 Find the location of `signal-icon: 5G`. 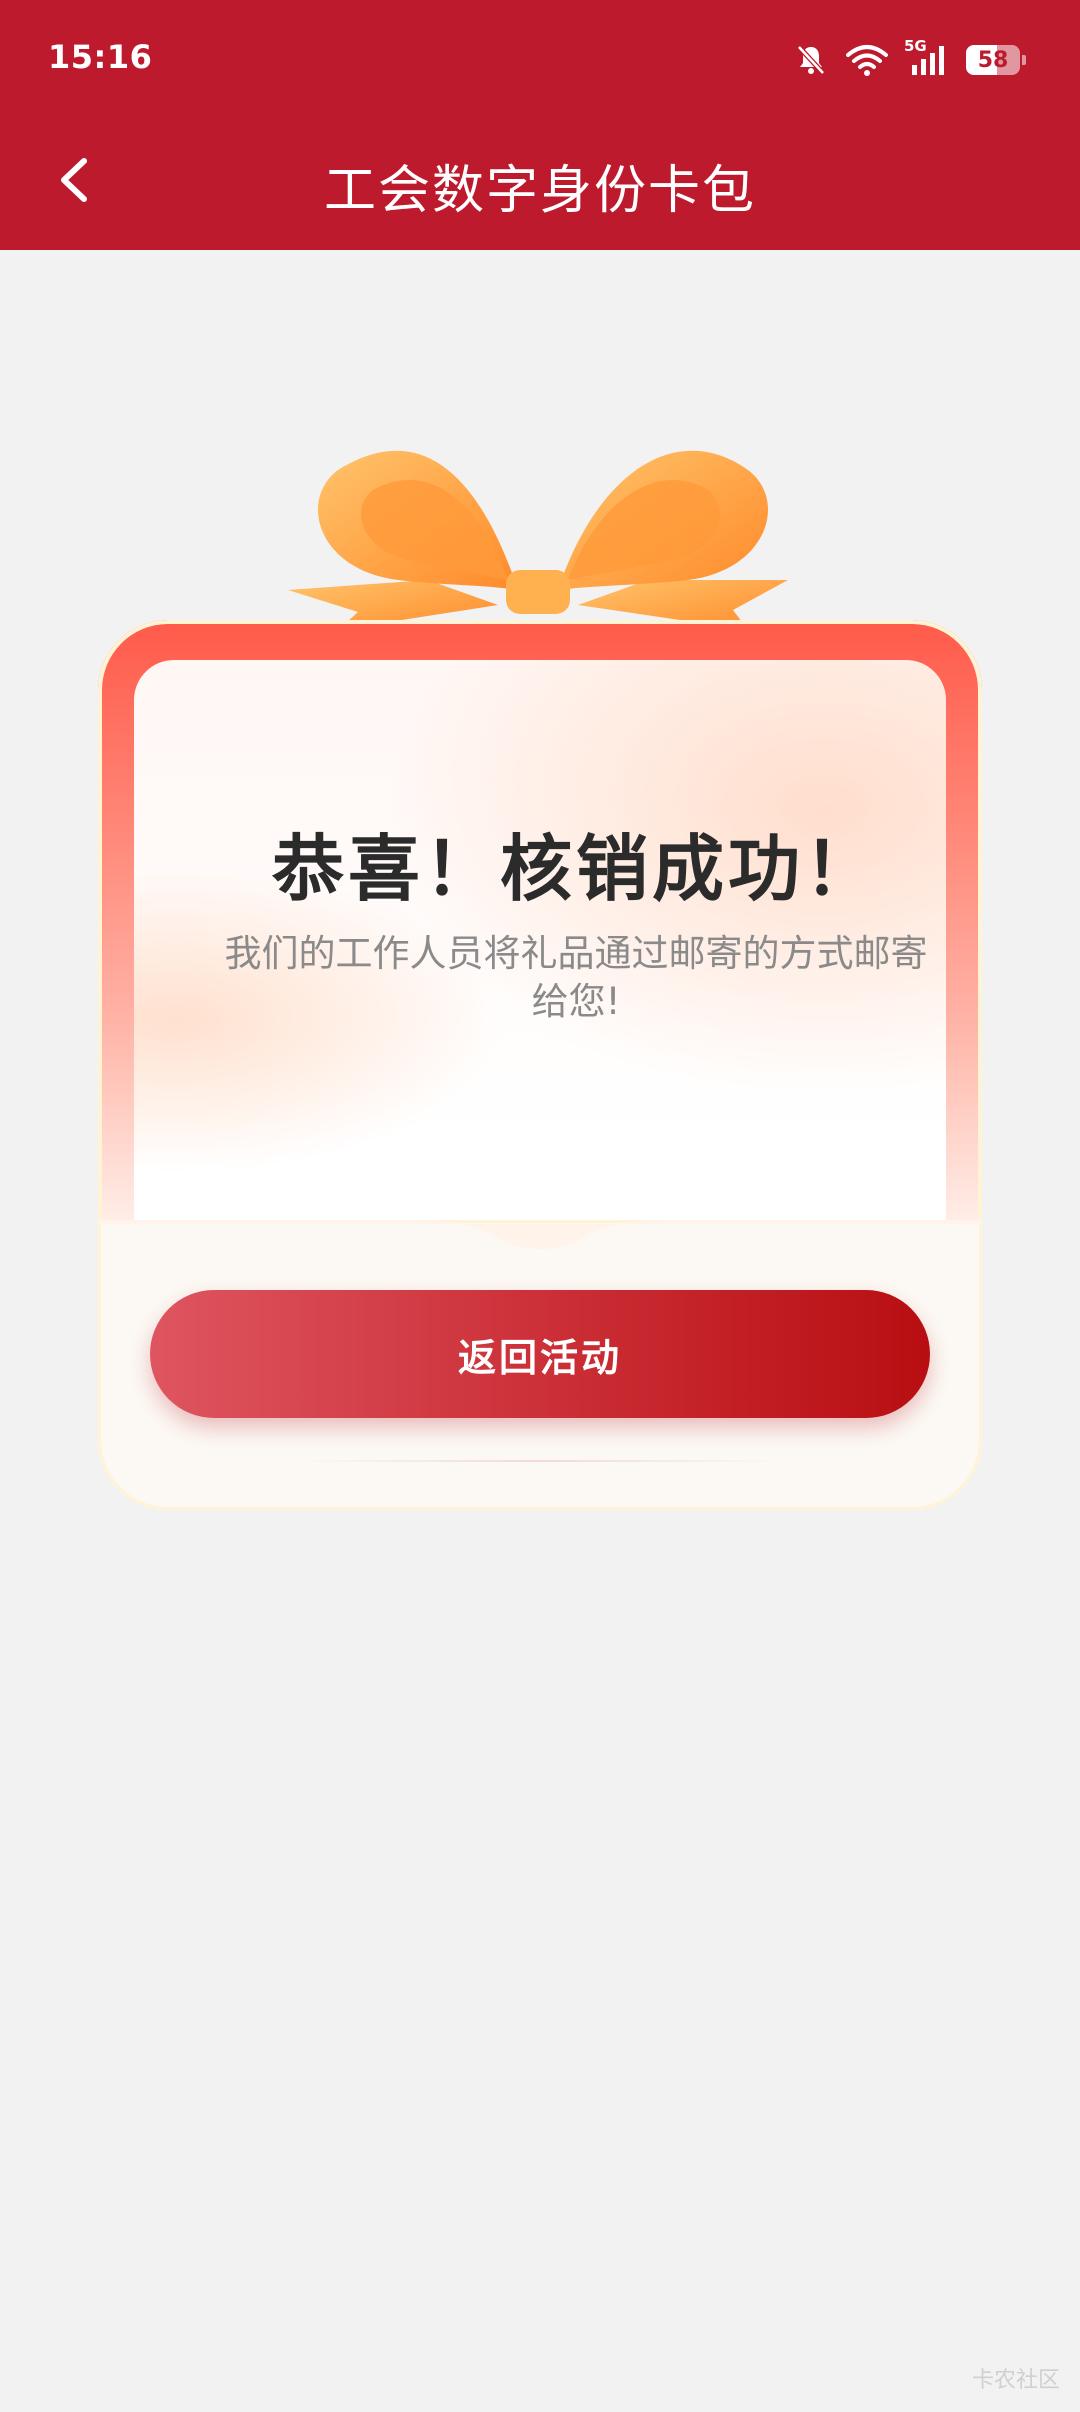

signal-icon: 5G is located at coordinates (926, 57).